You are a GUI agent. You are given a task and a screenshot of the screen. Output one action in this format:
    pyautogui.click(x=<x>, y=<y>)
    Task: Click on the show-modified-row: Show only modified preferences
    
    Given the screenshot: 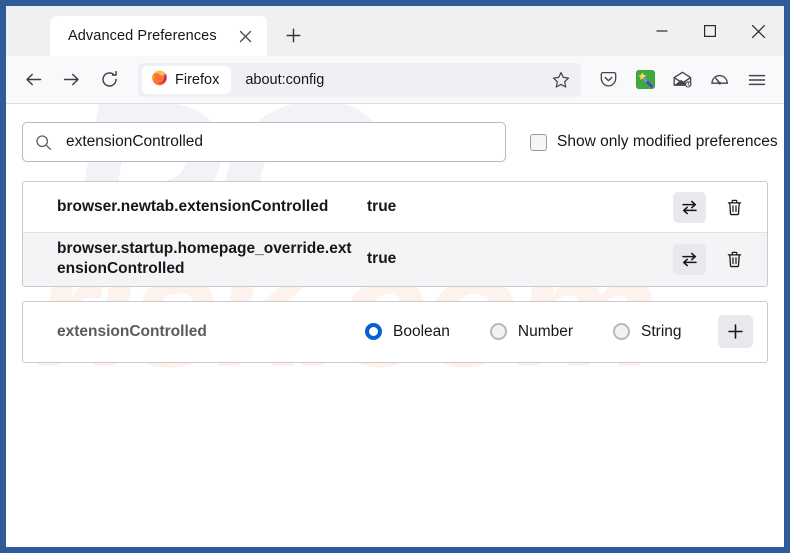 What is the action you would take?
    pyautogui.click(x=654, y=142)
    